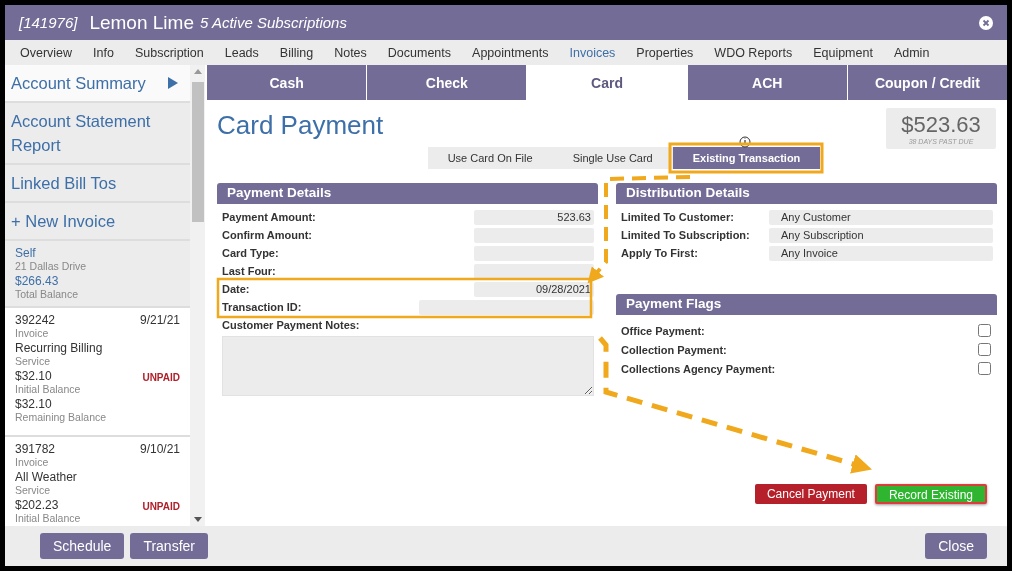  Describe the element at coordinates (159, 320) in the screenshot. I see `invoice-date: 9/21/21` at that location.